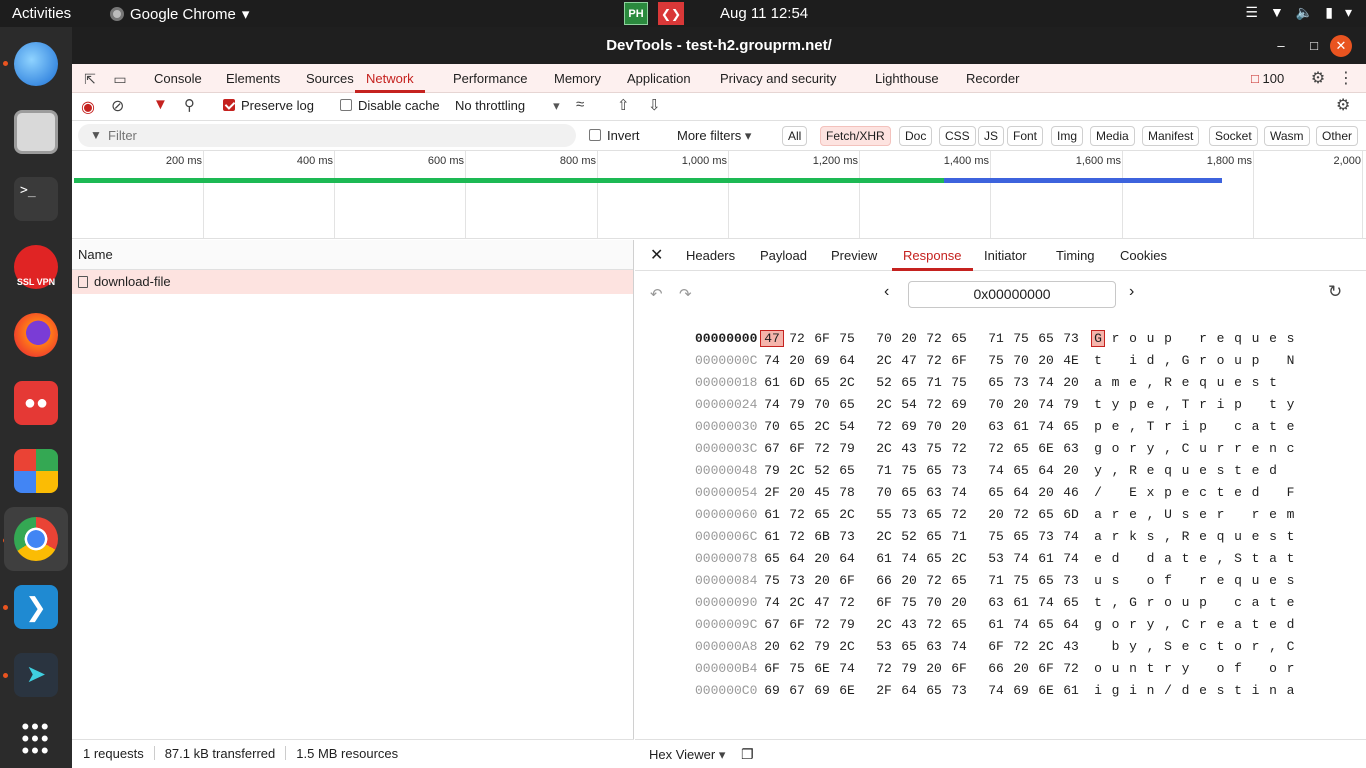  I want to click on remmina-icon: ➤, so click(36, 675).